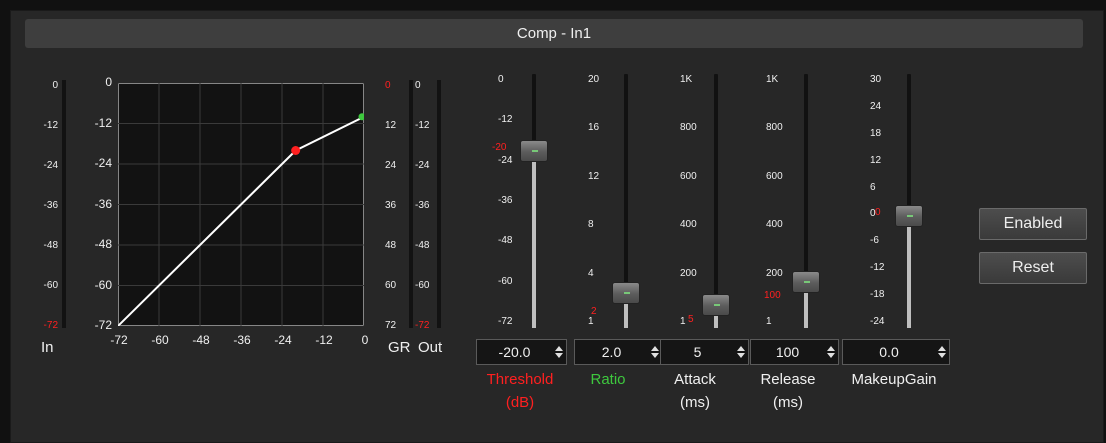  What do you see at coordinates (716, 201) in the screenshot?
I see `attack-slider-track` at bounding box center [716, 201].